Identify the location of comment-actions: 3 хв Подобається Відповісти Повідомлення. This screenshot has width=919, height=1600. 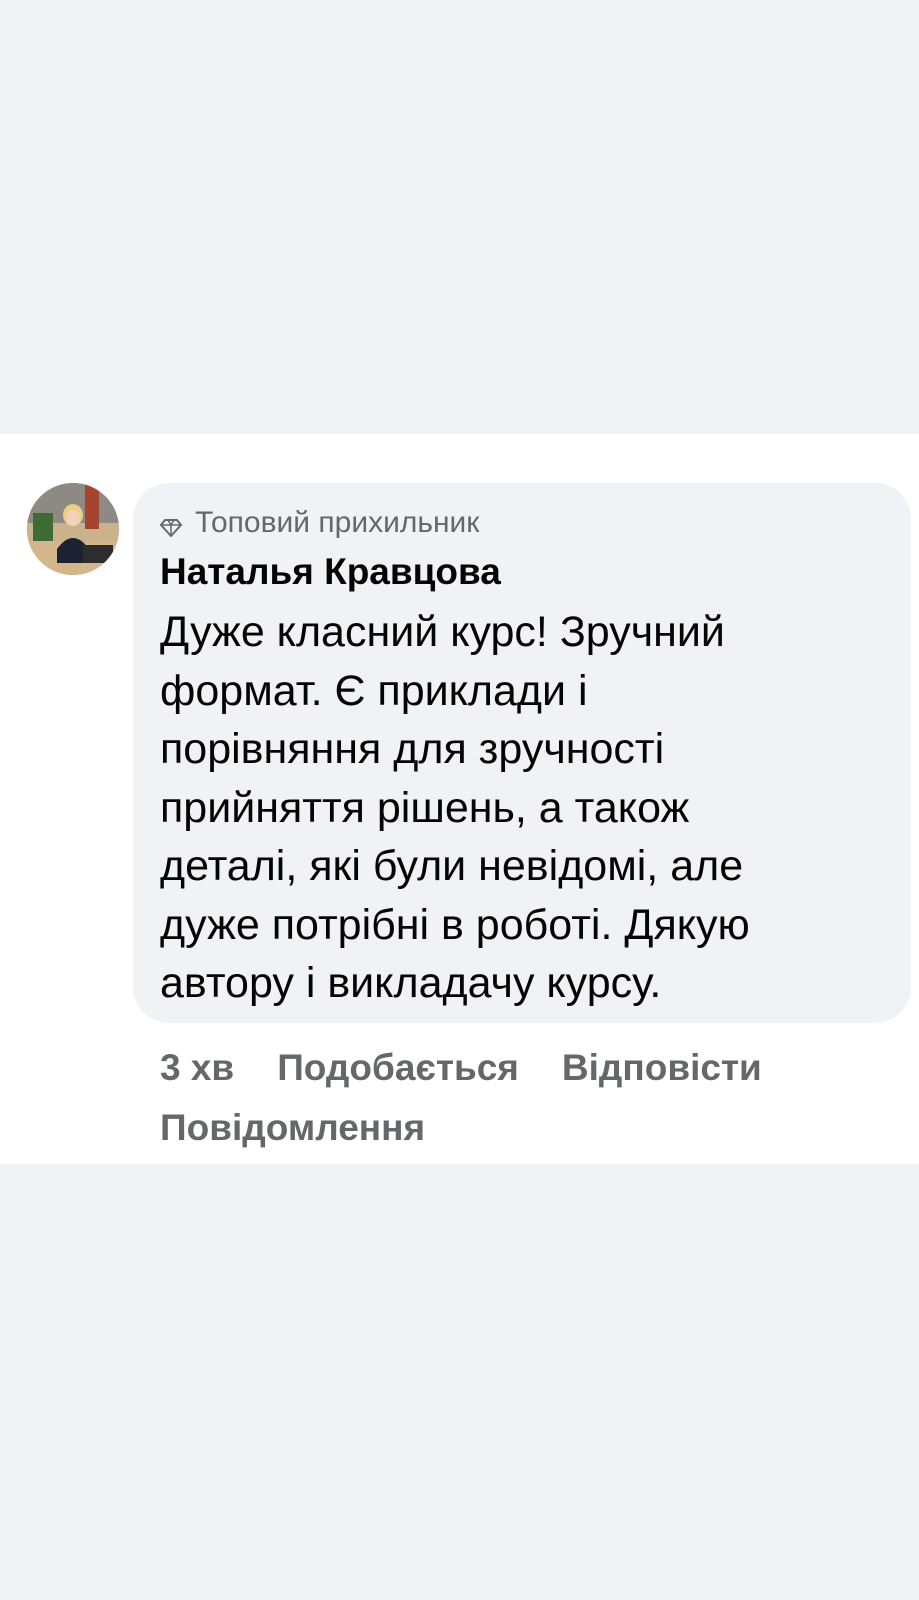
(520, 1098).